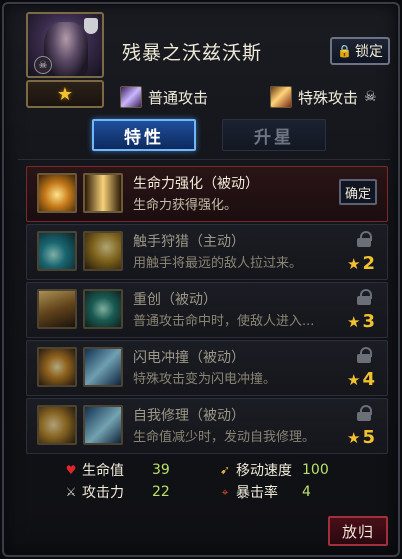  I want to click on lock-icon: 🔒, so click(344, 51).